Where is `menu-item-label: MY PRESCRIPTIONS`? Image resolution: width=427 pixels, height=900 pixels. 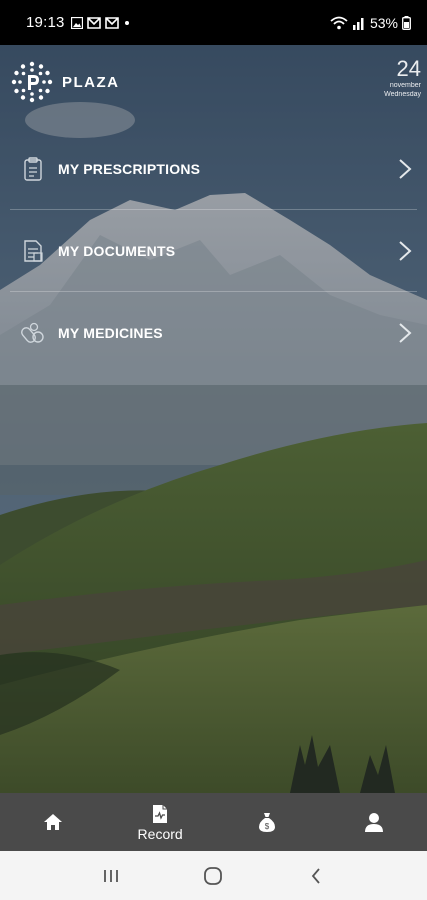 menu-item-label: MY PRESCRIPTIONS is located at coordinates (129, 168).